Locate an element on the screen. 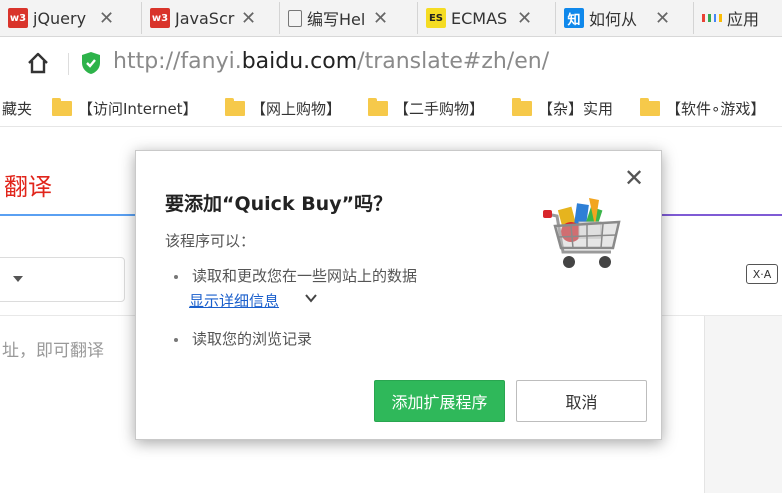  bookmark-label: 【二手购物】 is located at coordinates (439, 109).